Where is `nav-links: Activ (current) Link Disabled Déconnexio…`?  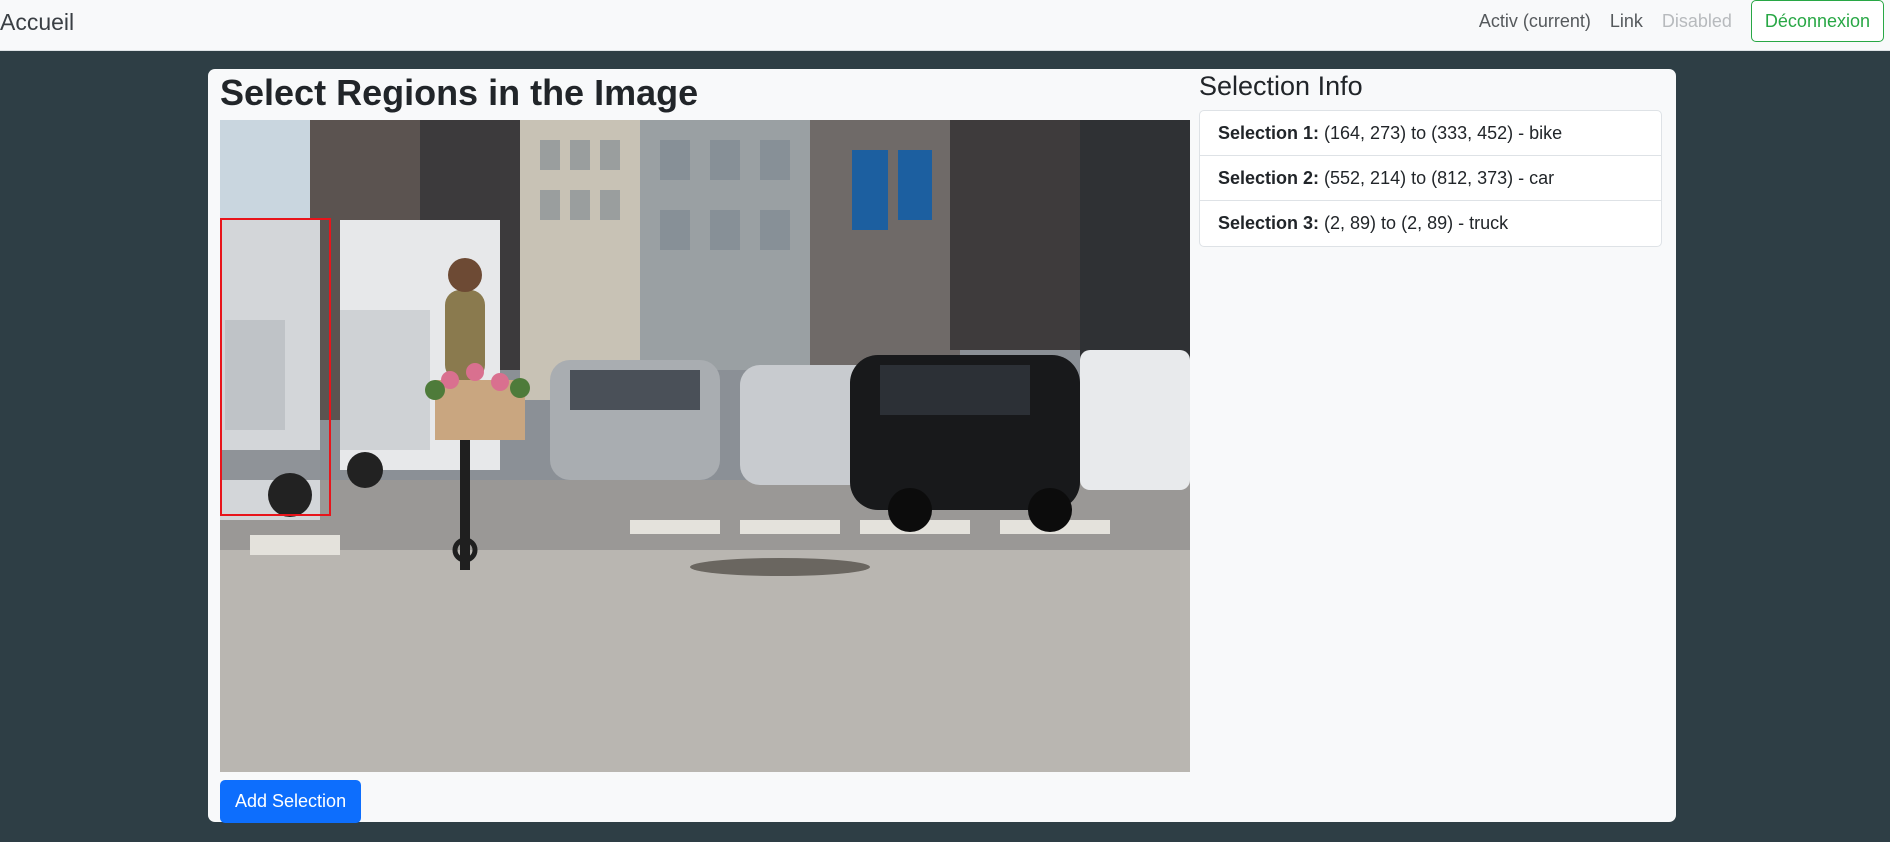 nav-links: Activ (current) Link Disabled Déconnexio… is located at coordinates (1681, 21).